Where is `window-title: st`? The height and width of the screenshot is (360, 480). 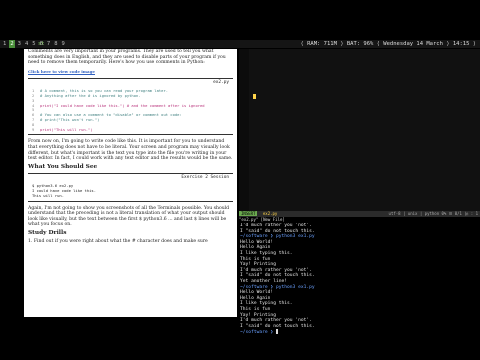 window-title: st is located at coordinates (41, 44).